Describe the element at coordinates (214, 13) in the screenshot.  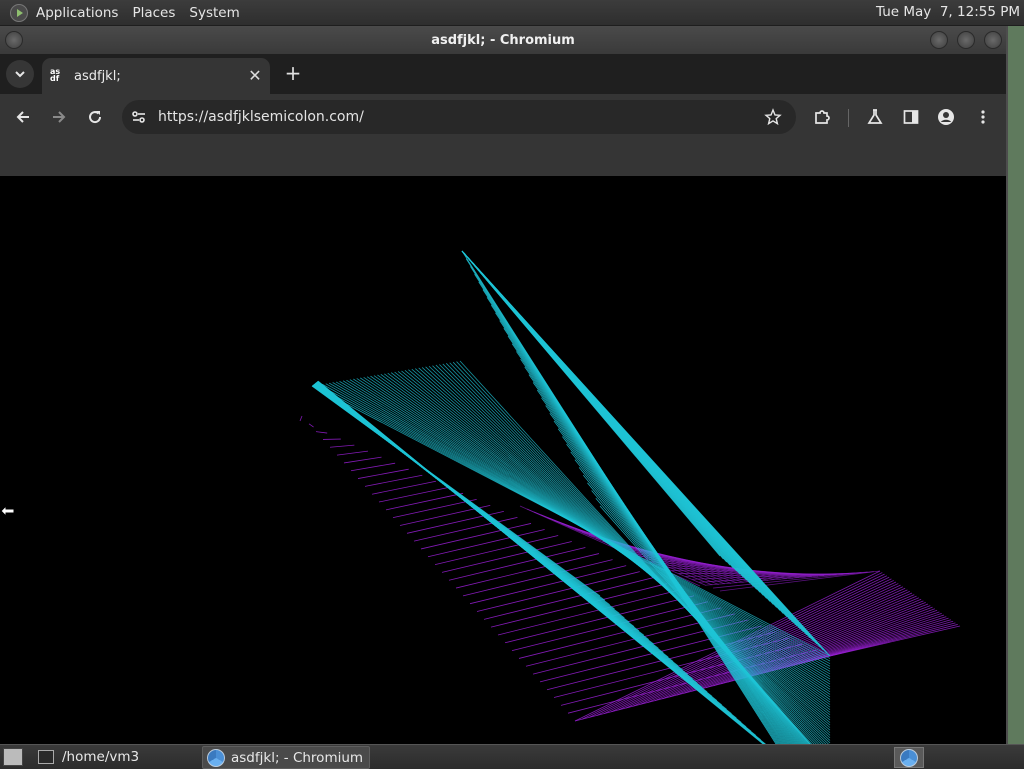
I see `system-menu: System` at that location.